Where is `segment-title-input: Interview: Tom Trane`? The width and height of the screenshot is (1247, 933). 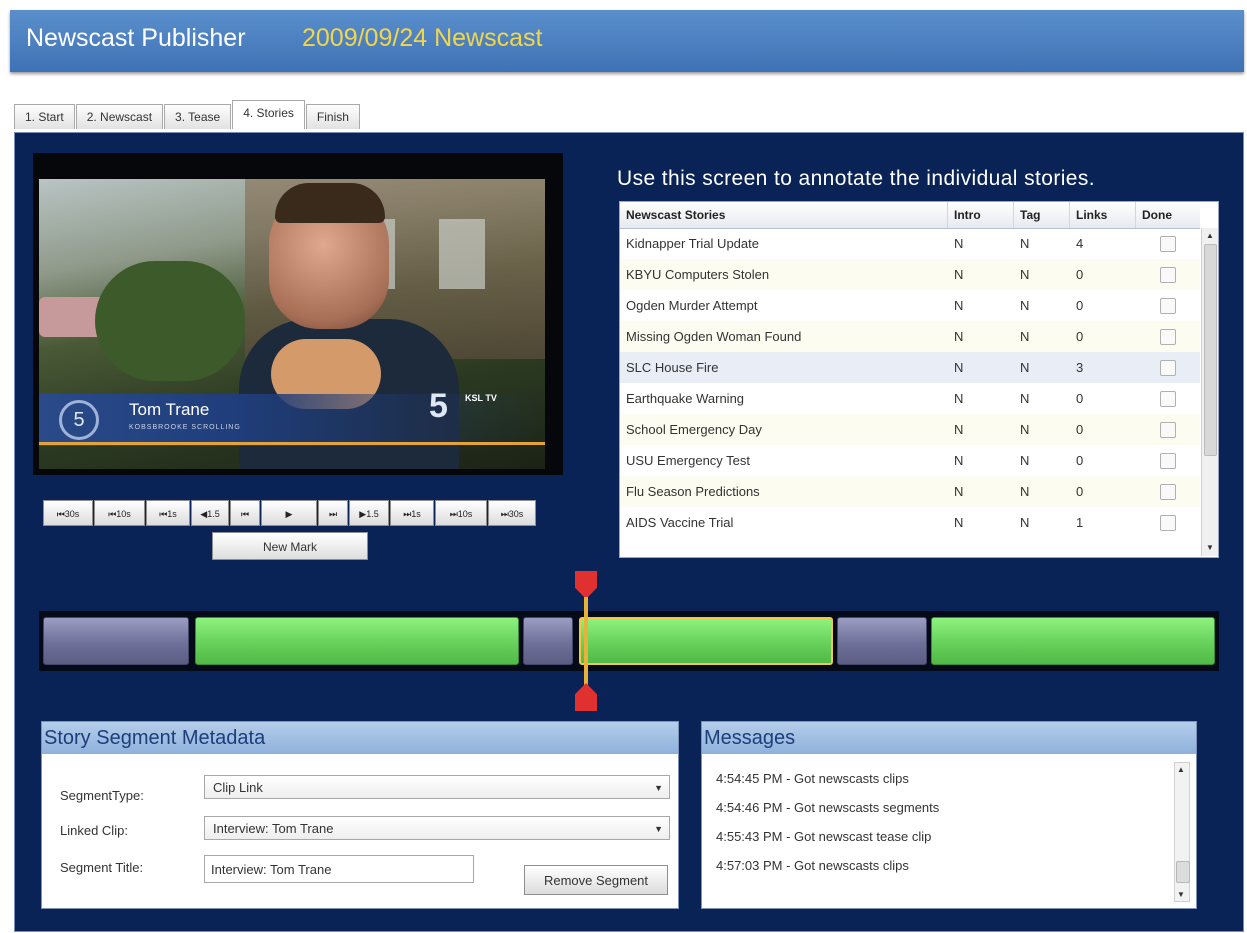
segment-title-input: Interview: Tom Trane is located at coordinates (339, 869).